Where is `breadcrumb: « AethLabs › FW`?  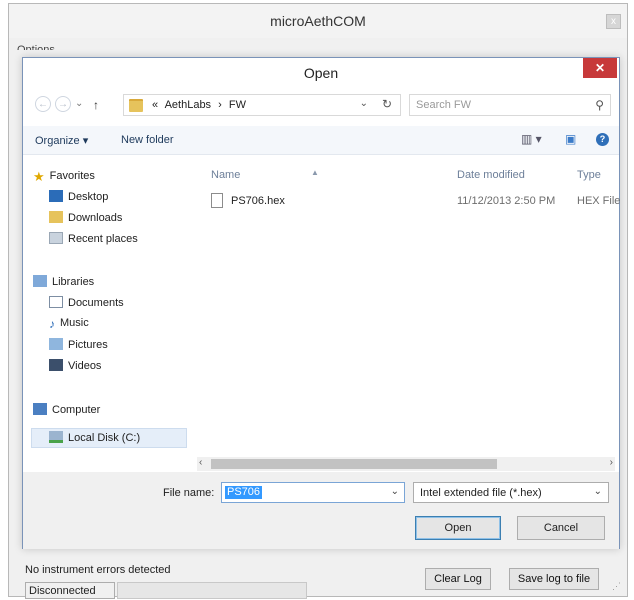
breadcrumb: « AethLabs › FW is located at coordinates (201, 105).